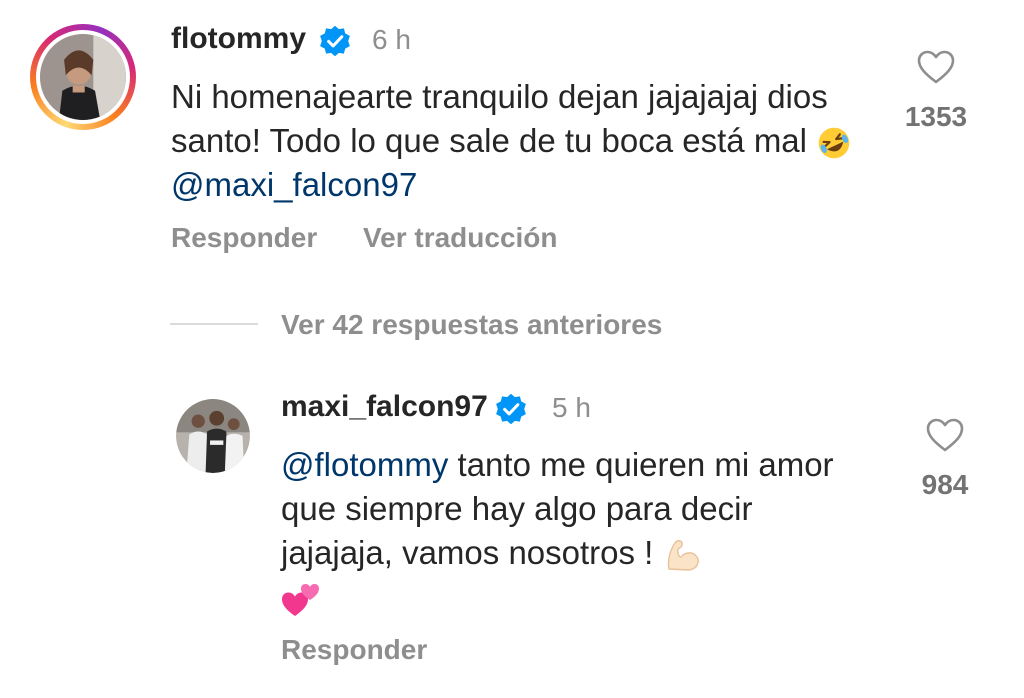  I want to click on see-translation-button: Ver traducción, so click(460, 238).